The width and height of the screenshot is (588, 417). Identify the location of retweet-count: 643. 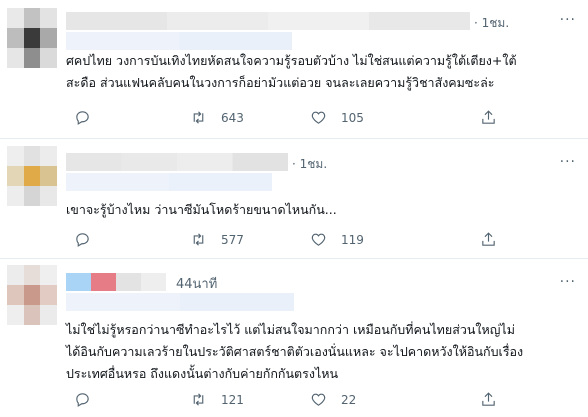
(232, 117).